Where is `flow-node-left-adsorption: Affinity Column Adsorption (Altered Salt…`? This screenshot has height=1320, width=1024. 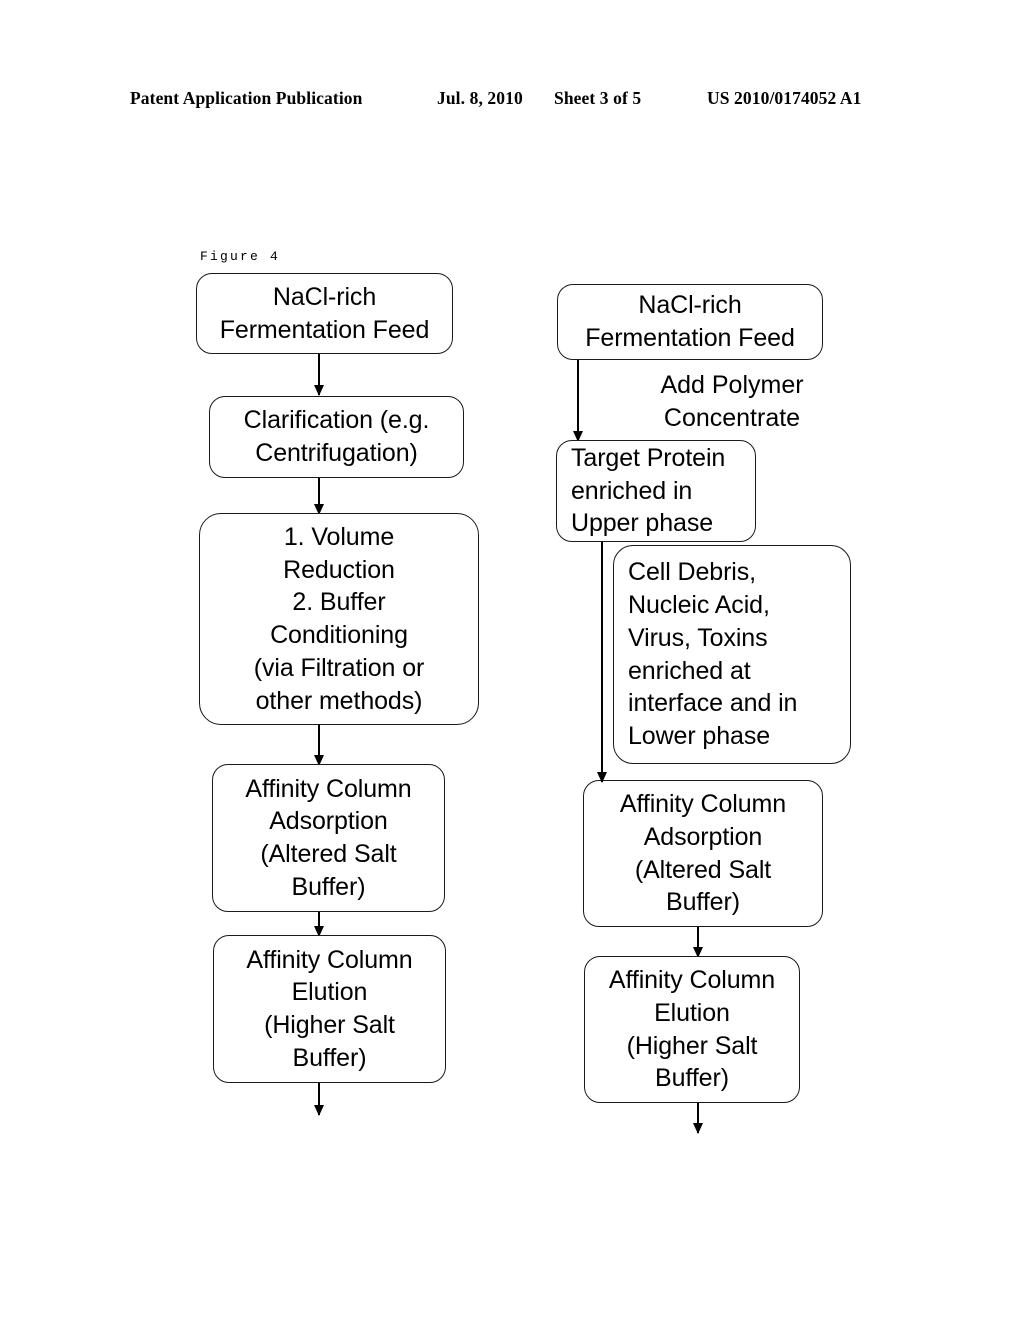
flow-node-left-adsorption: Affinity Column Adsorption (Altered Salt… is located at coordinates (328, 838).